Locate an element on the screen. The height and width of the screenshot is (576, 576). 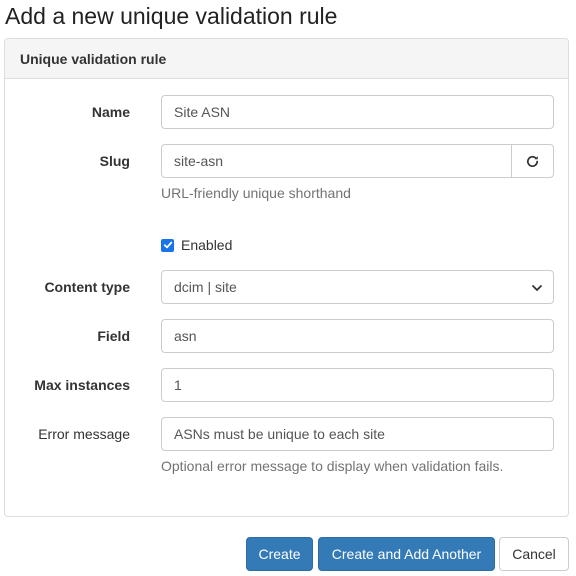
page-title: Add a new unique validation rule is located at coordinates (171, 16).